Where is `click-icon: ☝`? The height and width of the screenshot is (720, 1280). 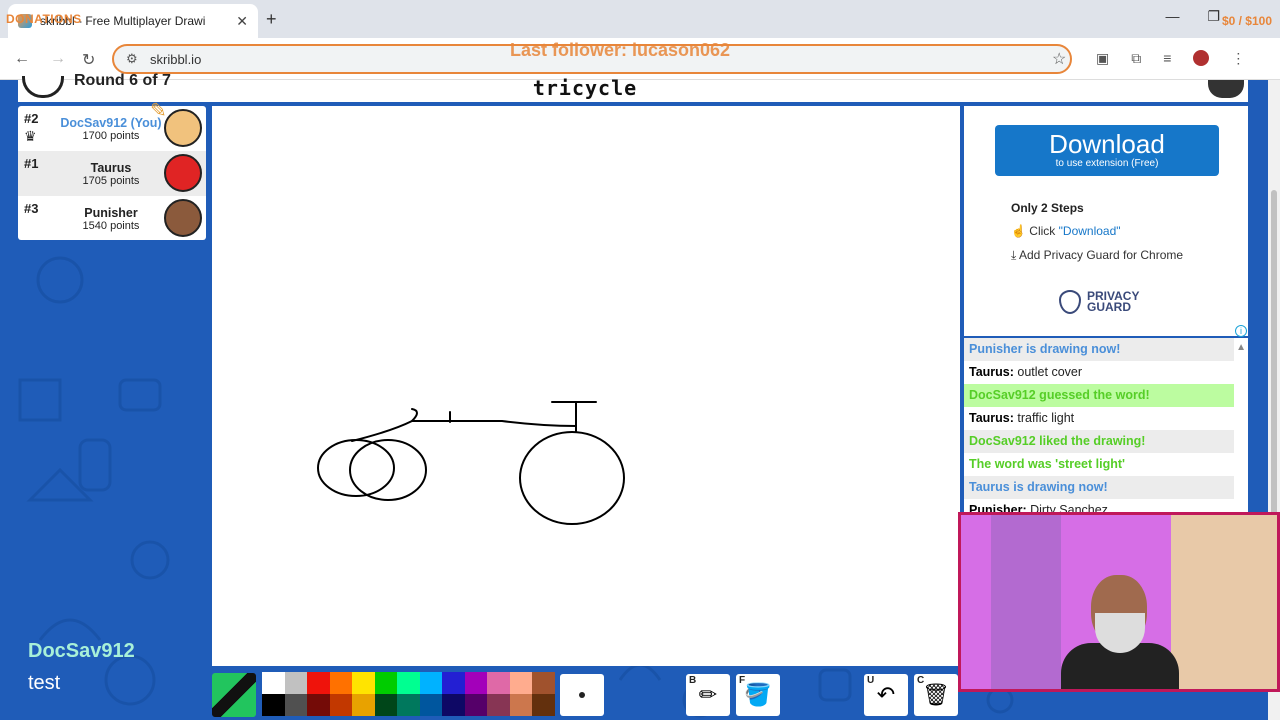
click-icon: ☝ is located at coordinates (1018, 231).